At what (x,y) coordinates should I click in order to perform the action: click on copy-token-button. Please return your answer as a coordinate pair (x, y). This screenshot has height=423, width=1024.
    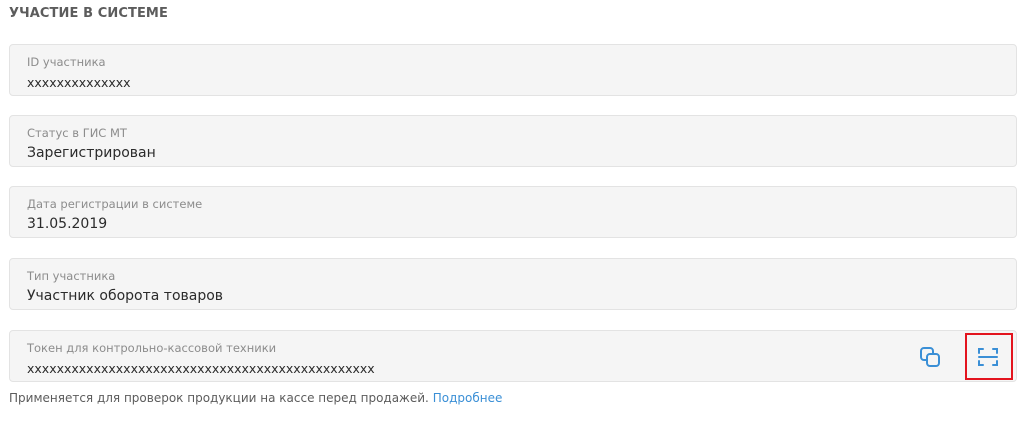
    Looking at the image, I should click on (930, 357).